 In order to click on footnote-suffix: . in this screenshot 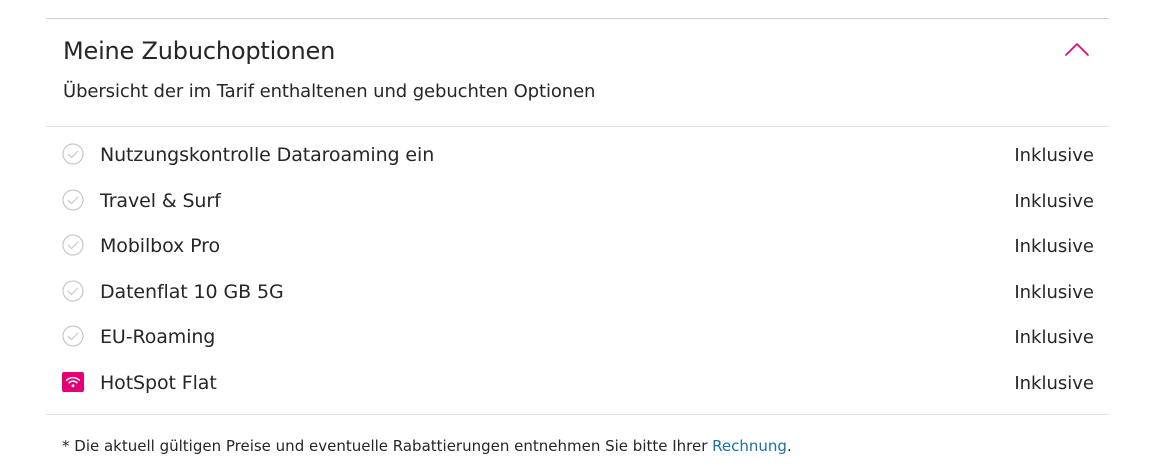, I will do `click(789, 446)`.